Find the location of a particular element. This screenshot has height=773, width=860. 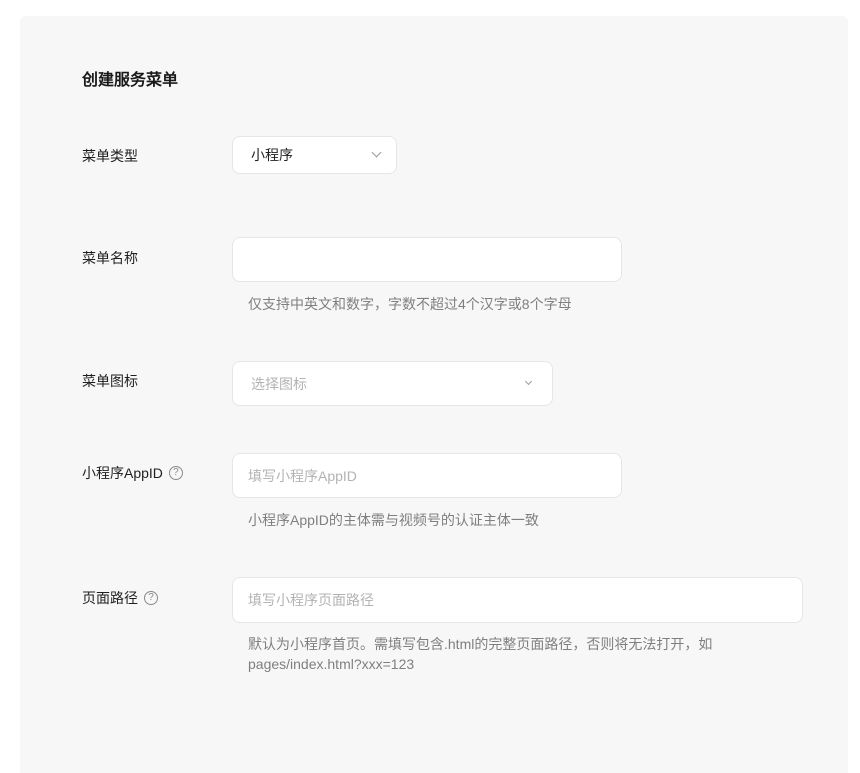

appid-input is located at coordinates (427, 475).